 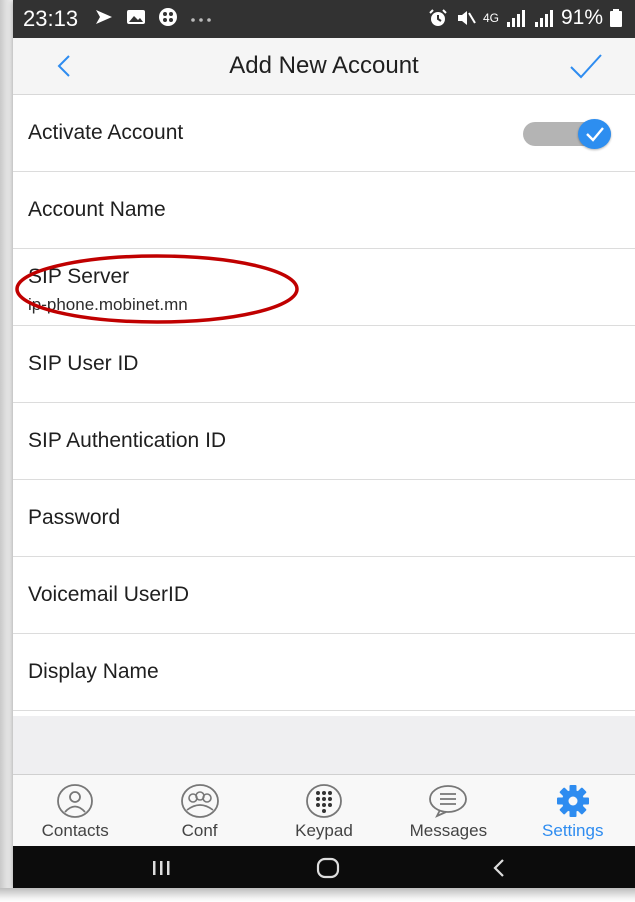 What do you see at coordinates (573, 830) in the screenshot?
I see `tab-settings-label: Settings` at bounding box center [573, 830].